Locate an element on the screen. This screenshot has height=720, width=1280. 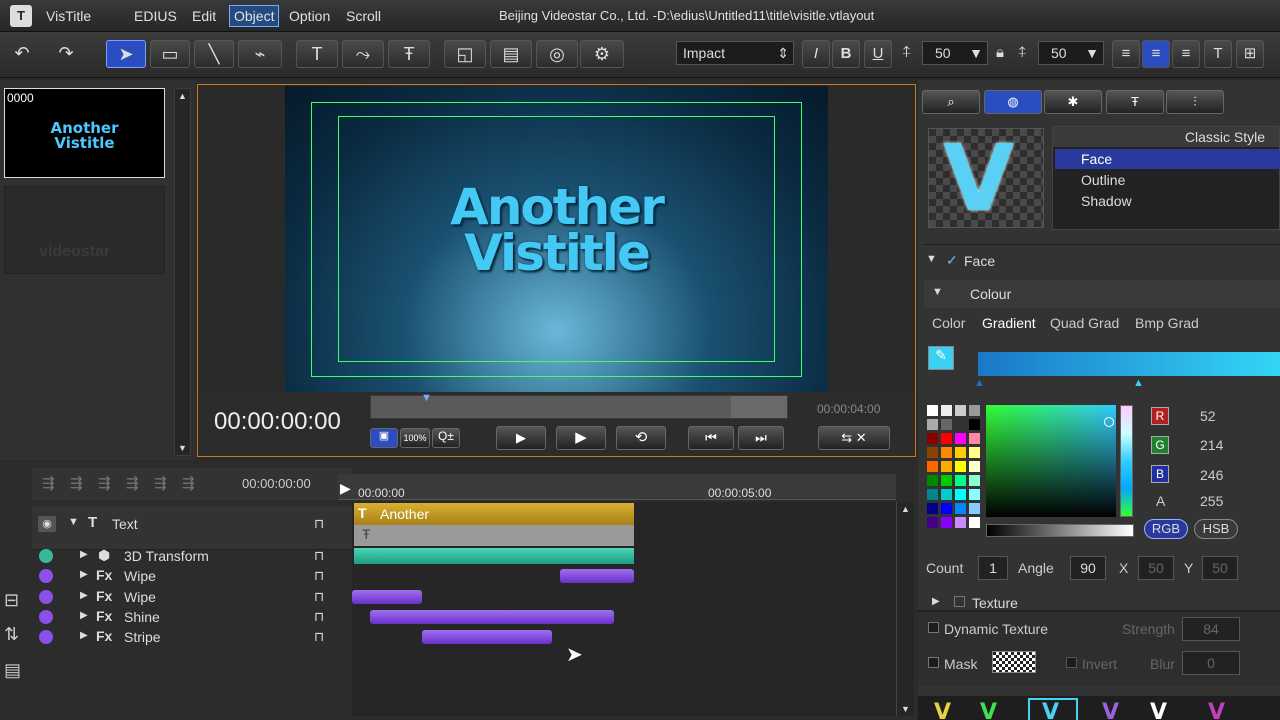
stripe-clip is located at coordinates (487, 637).